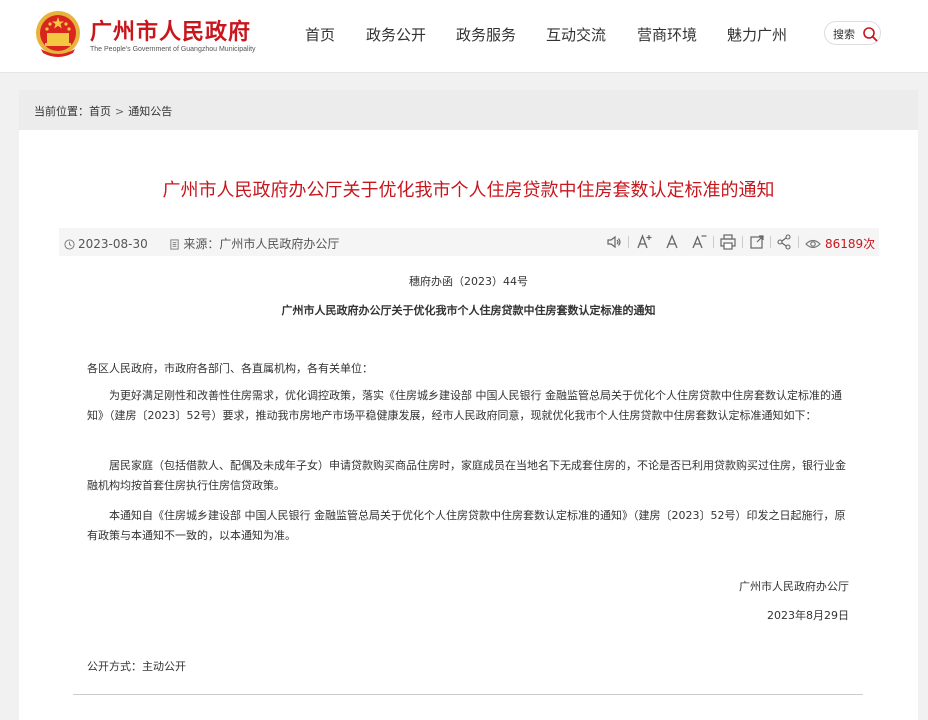 The width and height of the screenshot is (928, 720). Describe the element at coordinates (230, 368) in the screenshot. I see `salutation: 各区人民政府，市政府各部门、各直属机构，各有关单位：` at that location.